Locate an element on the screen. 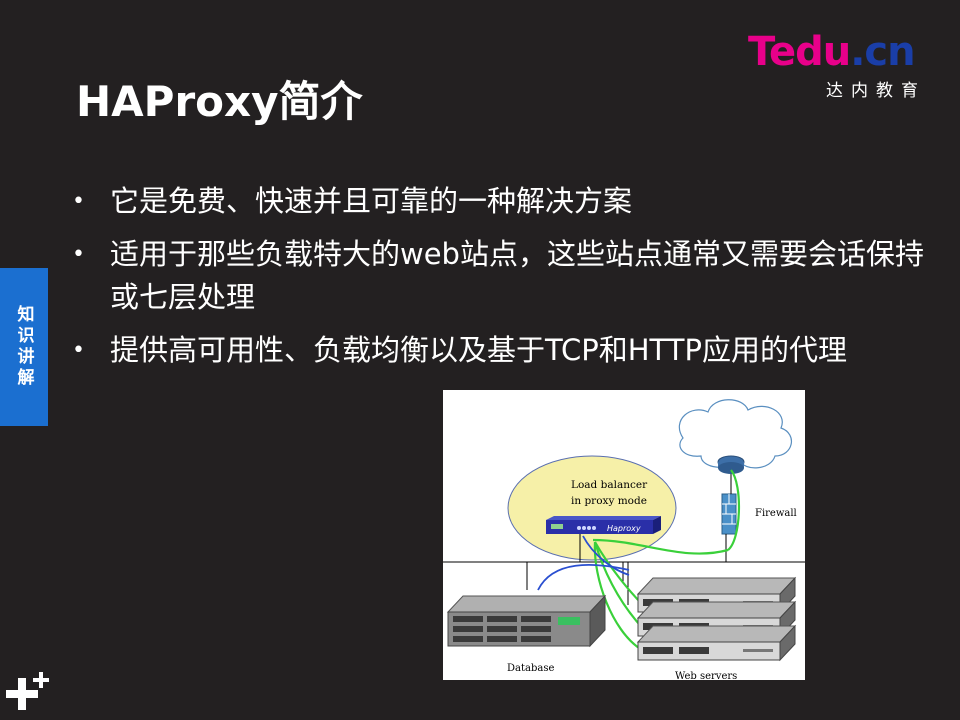  web-servers-label: Web servers is located at coordinates (706, 675).